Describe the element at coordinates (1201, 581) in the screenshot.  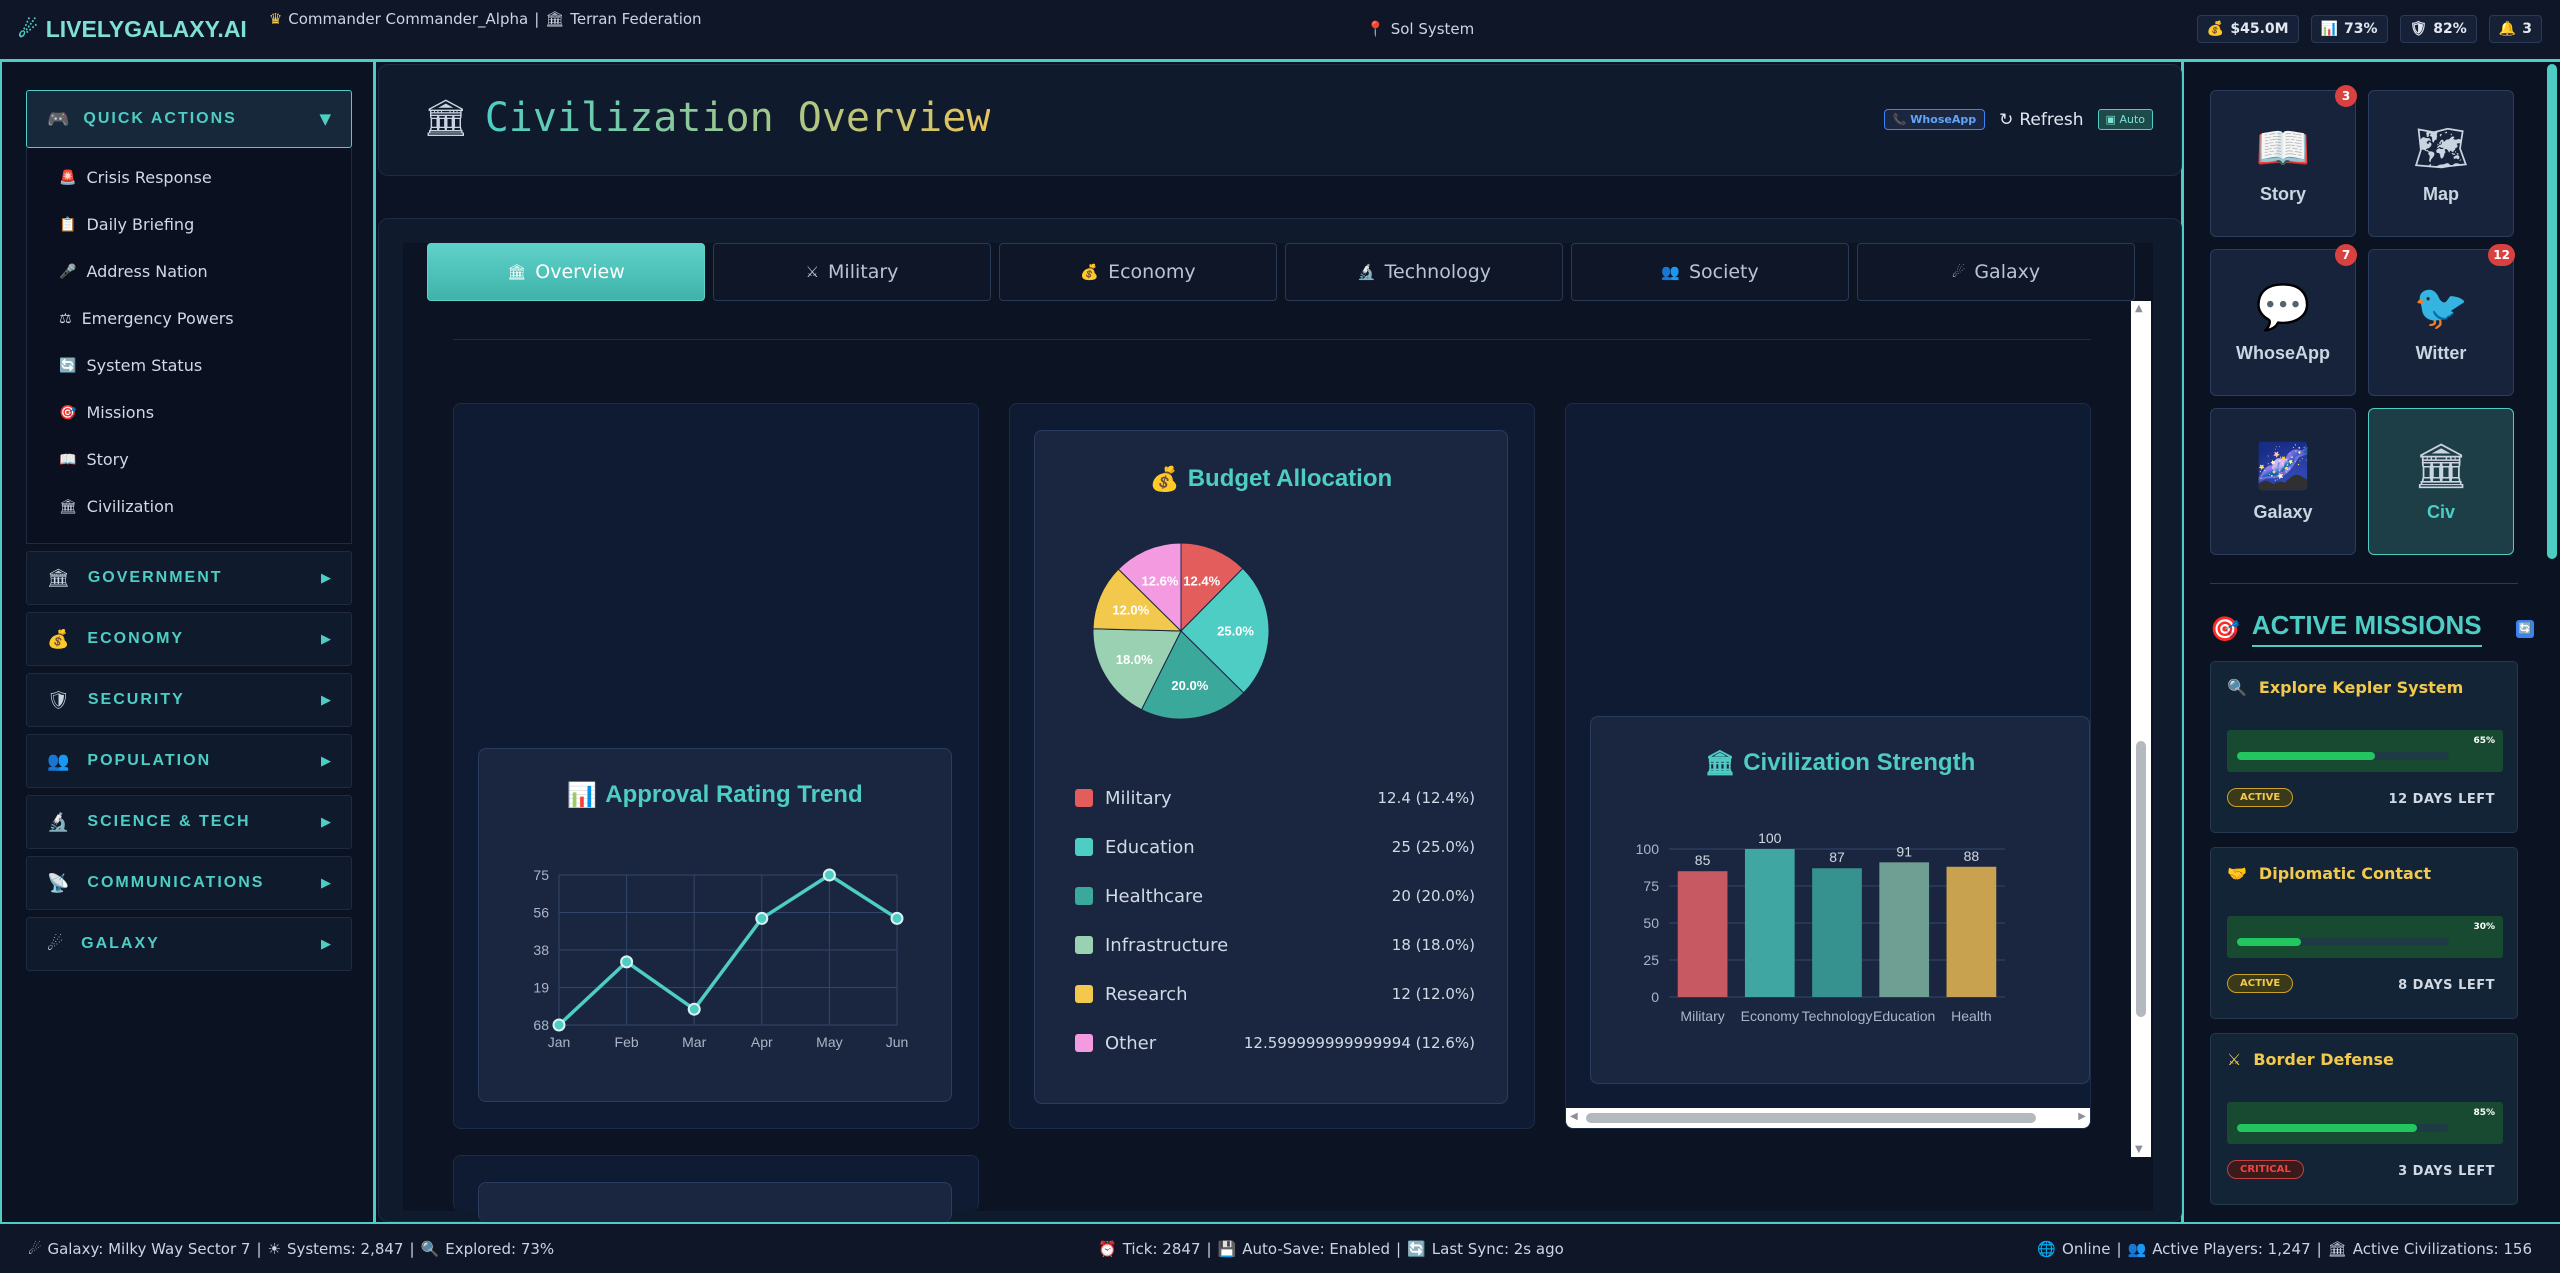
I see `slice-label: 12.4%` at that location.